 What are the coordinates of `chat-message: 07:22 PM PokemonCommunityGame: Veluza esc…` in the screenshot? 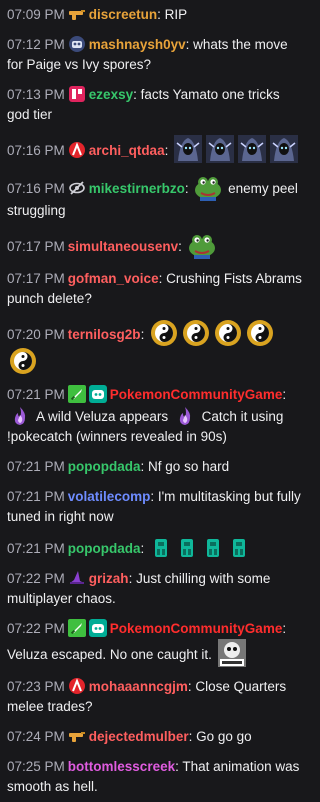 It's located at (156, 643).